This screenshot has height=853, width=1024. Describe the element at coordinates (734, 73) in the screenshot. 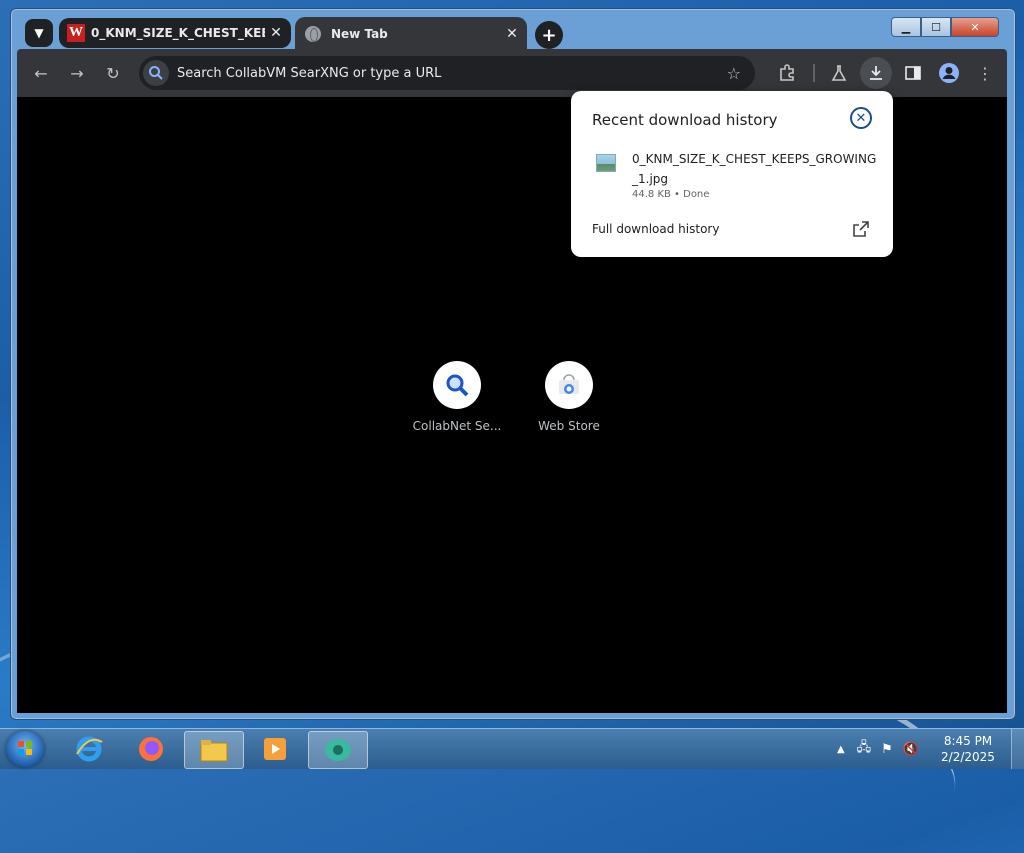

I see `bookmark-star-icon: ☆` at that location.